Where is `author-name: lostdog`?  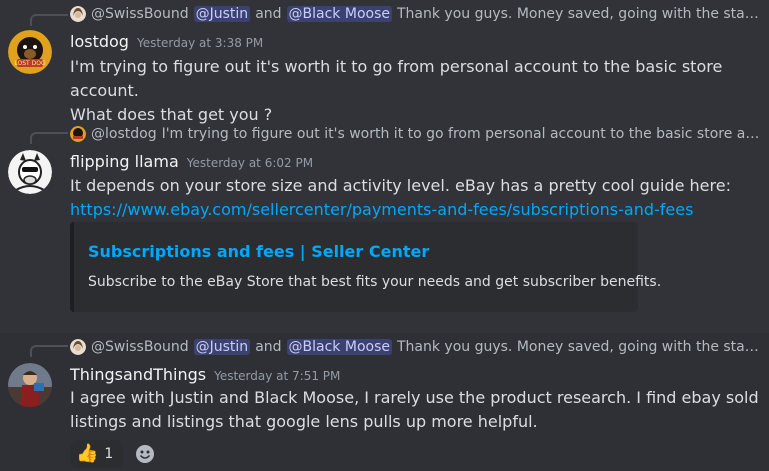
author-name: lostdog is located at coordinates (99, 41).